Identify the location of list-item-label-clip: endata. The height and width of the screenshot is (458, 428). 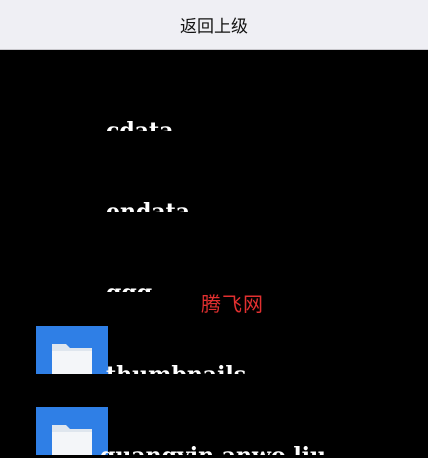
(256, 205).